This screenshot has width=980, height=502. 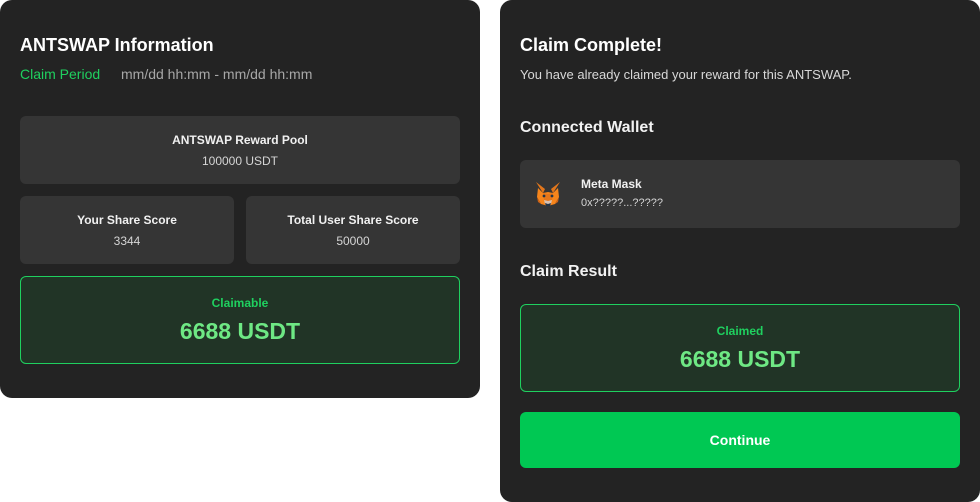 I want to click on reward-pool-card: ANTSWAP Reward Pool 100000 USDT, so click(x=240, y=150).